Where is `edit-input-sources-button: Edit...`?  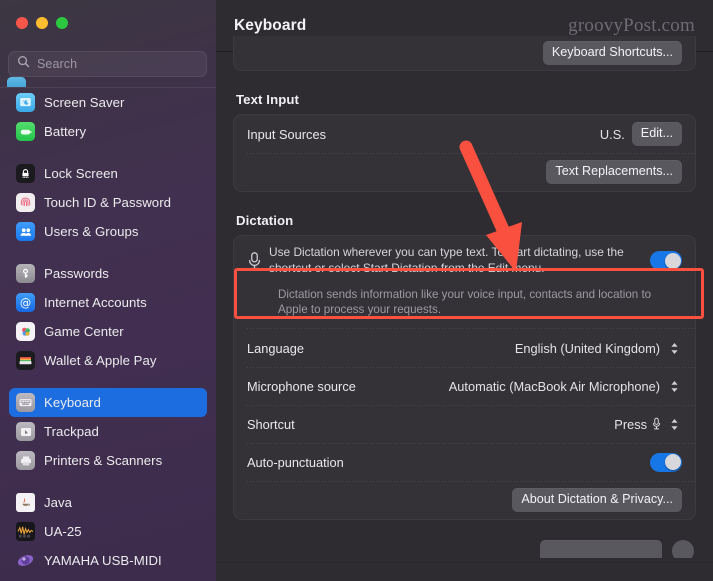 edit-input-sources-button: Edit... is located at coordinates (656, 134).